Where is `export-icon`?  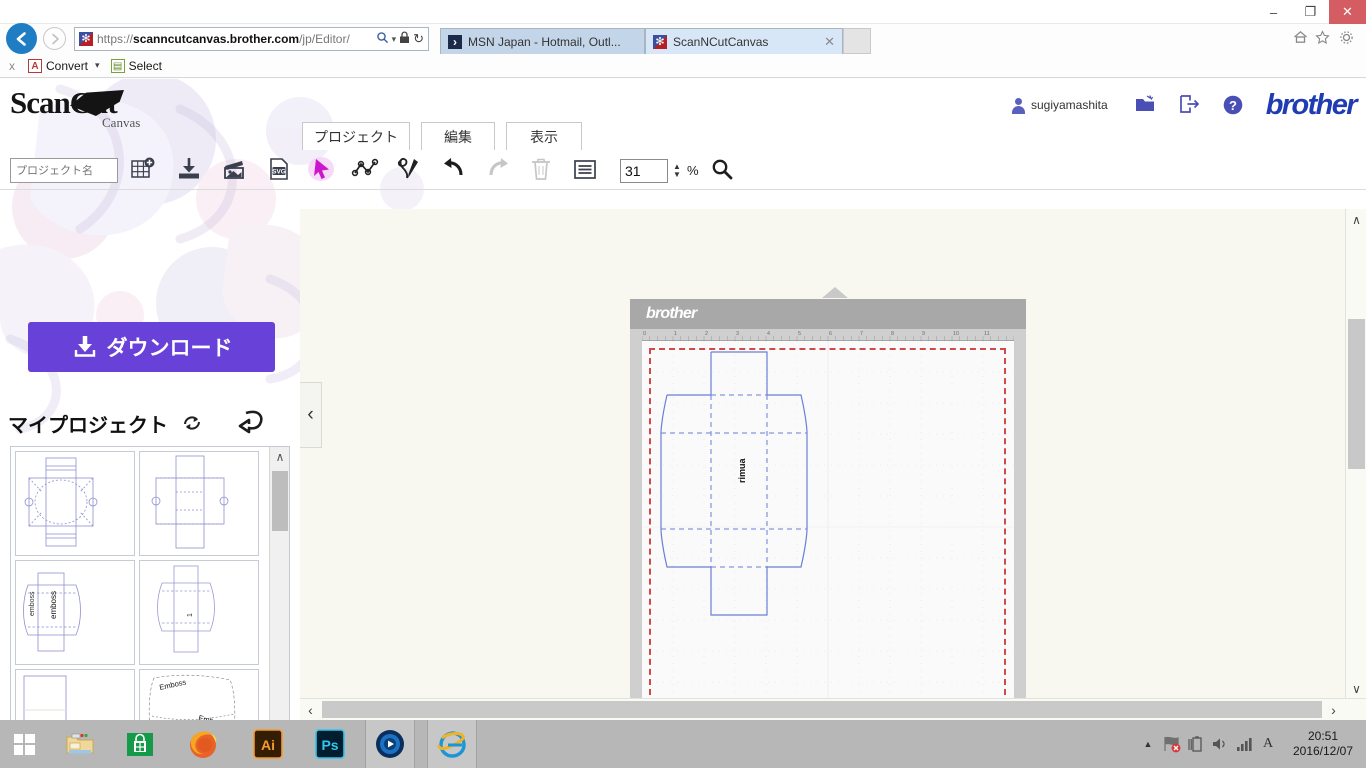 export-icon is located at coordinates (235, 169).